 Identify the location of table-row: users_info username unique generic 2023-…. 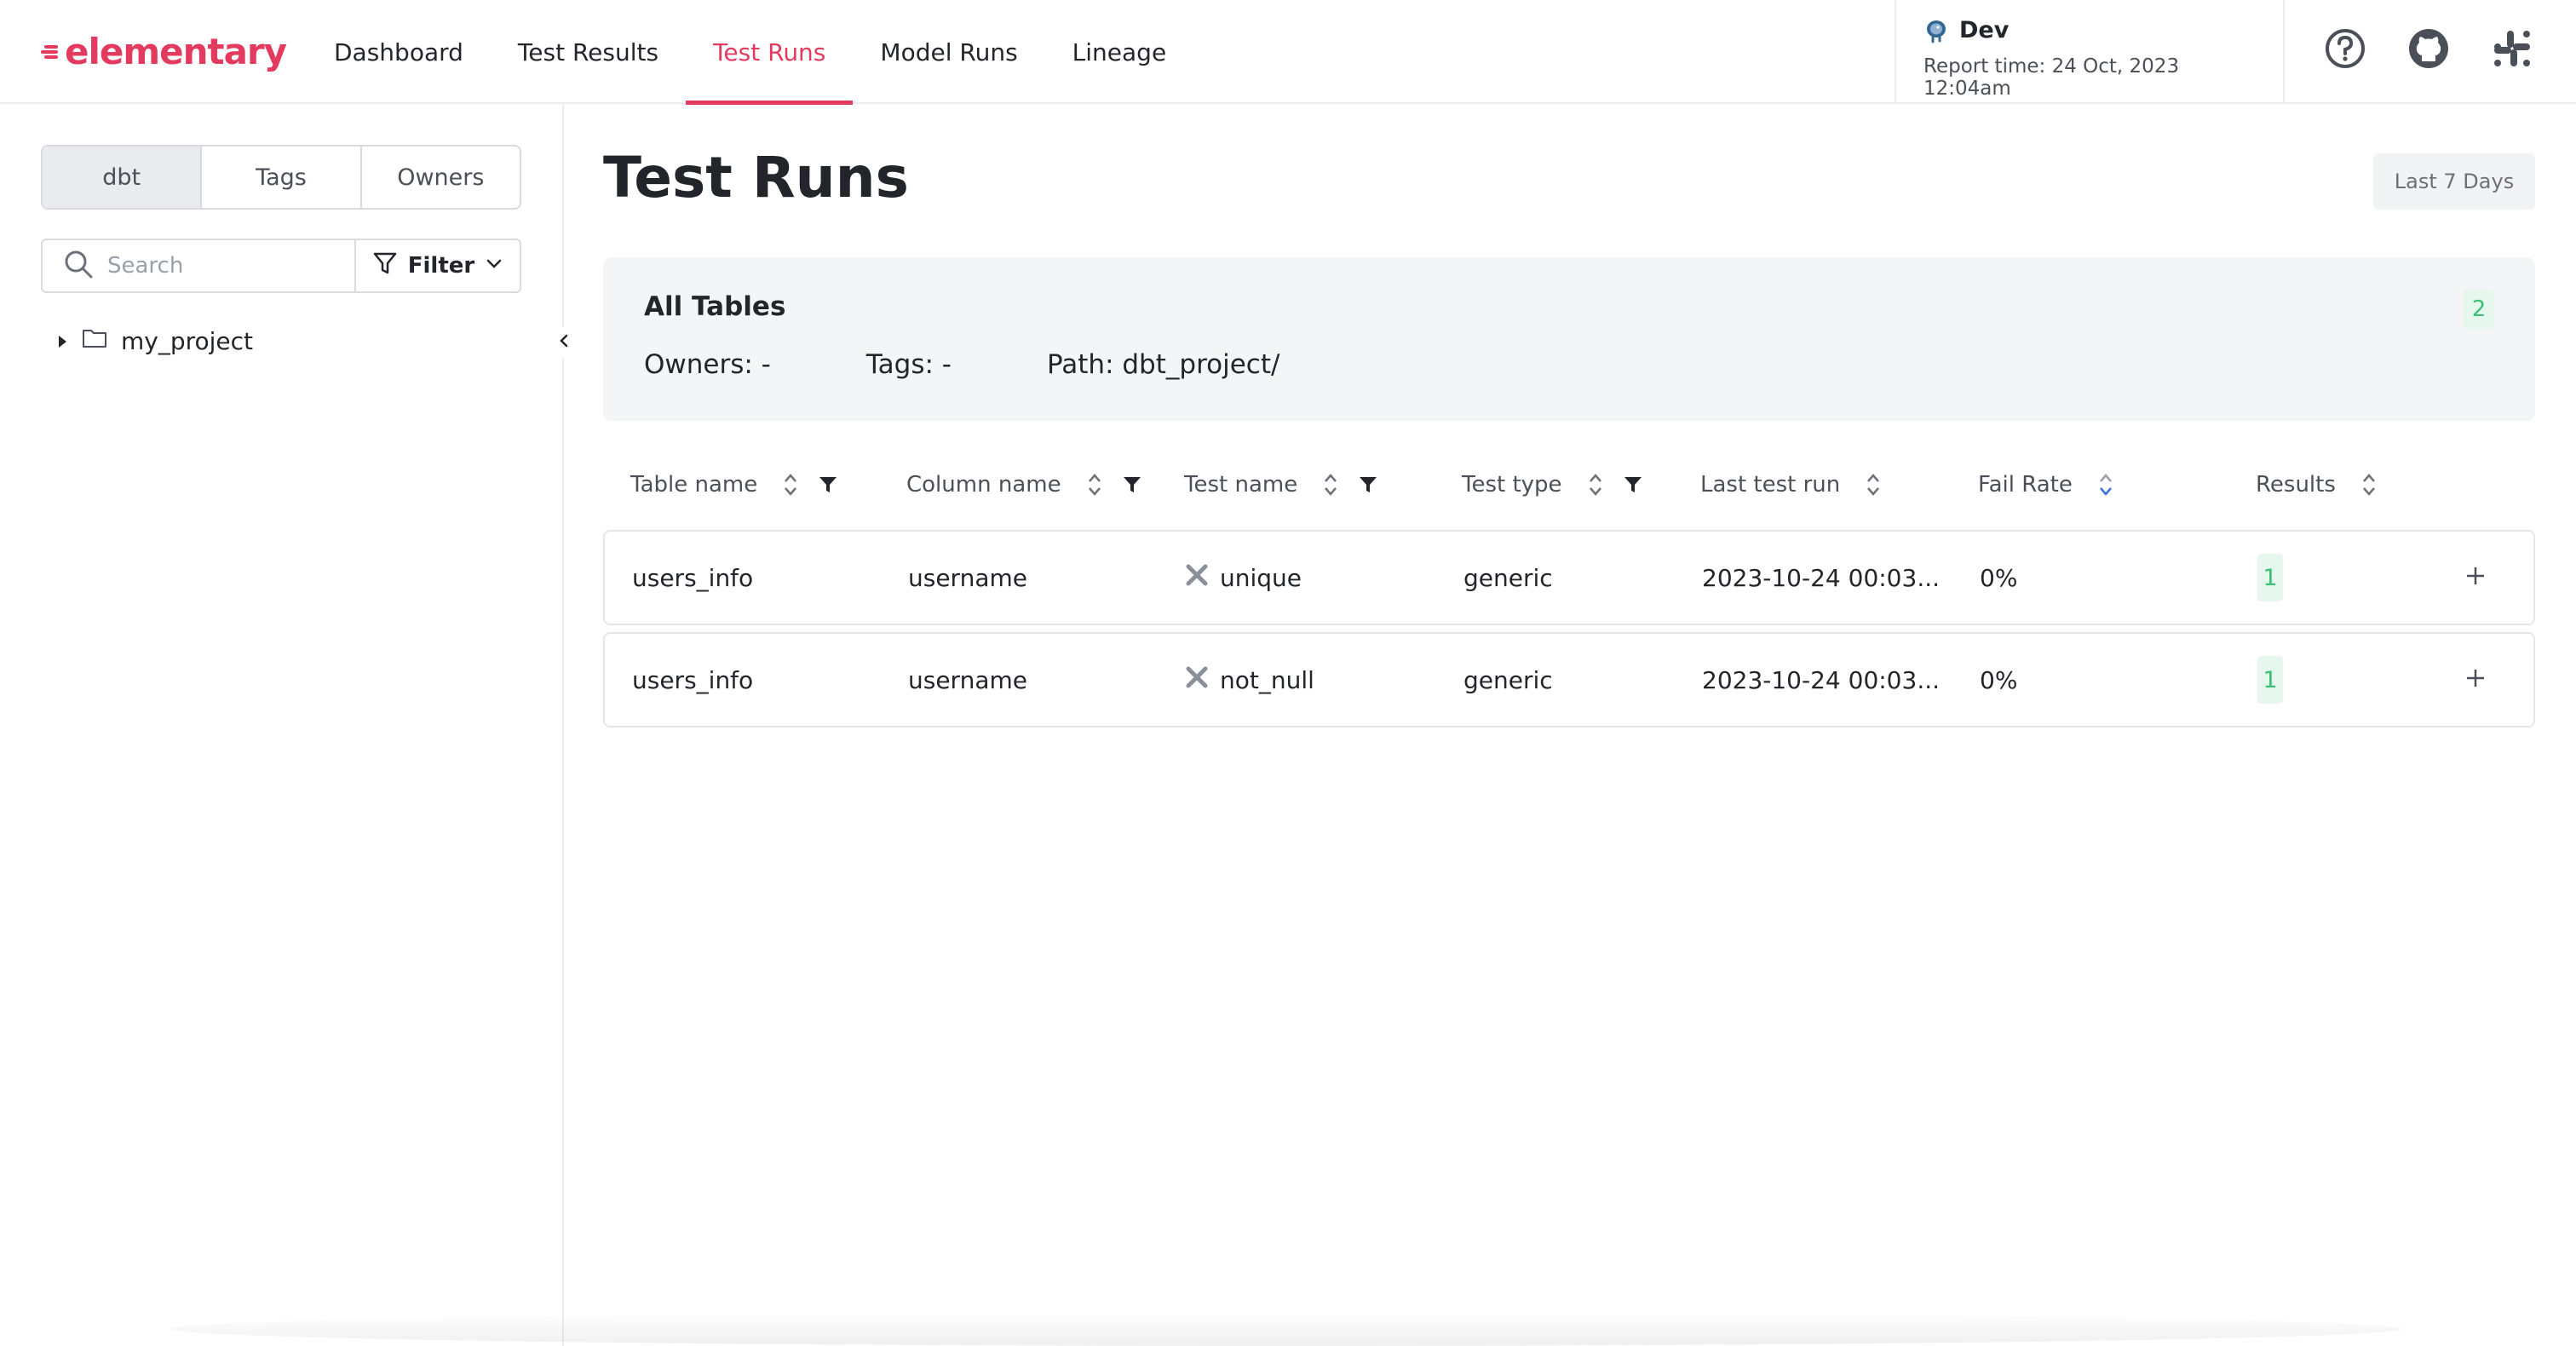
(1569, 577).